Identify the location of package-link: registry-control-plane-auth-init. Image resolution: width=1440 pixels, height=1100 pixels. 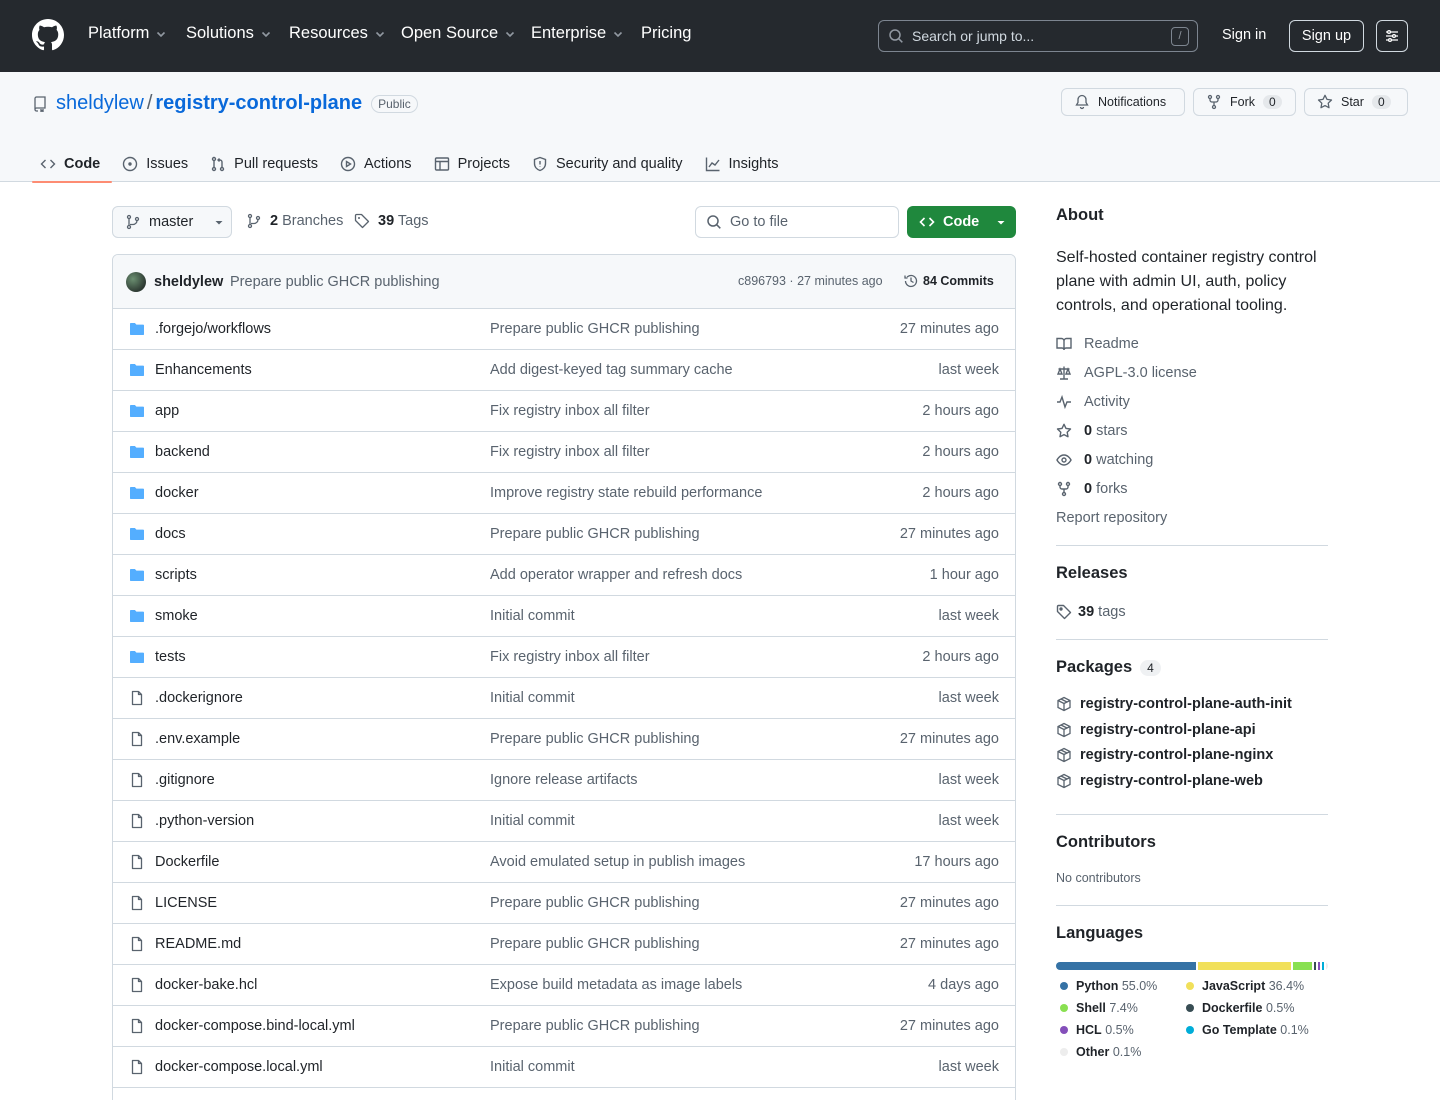
(1174, 704).